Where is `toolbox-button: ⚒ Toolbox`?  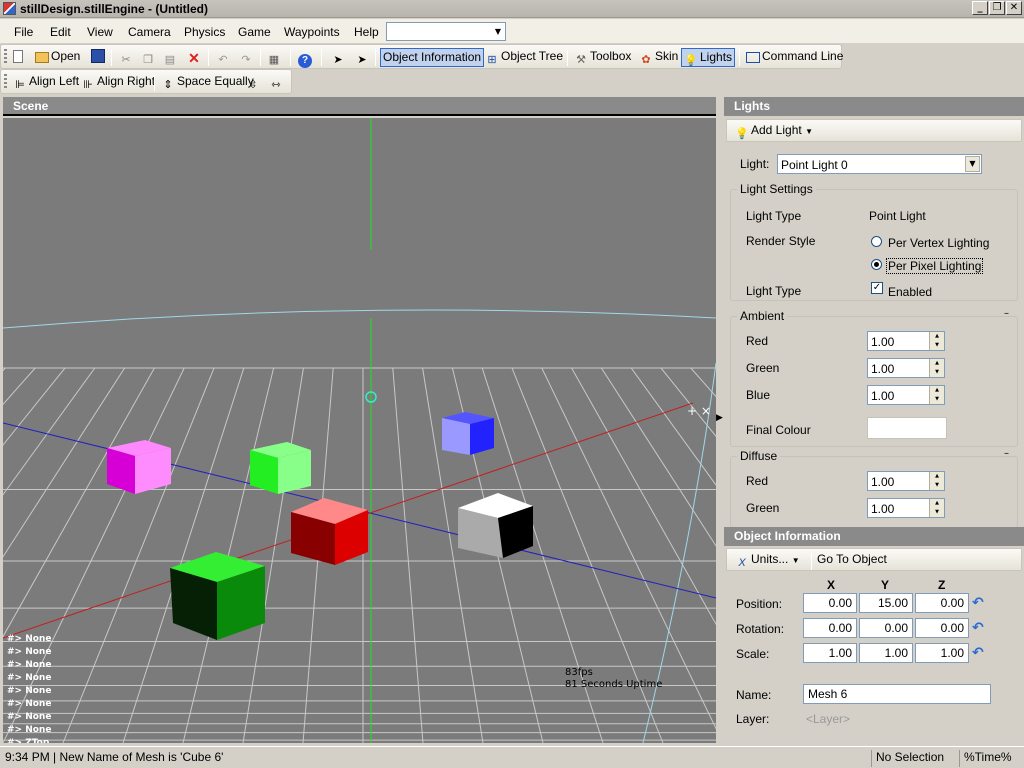 toolbox-button: ⚒ Toolbox is located at coordinates (602, 57).